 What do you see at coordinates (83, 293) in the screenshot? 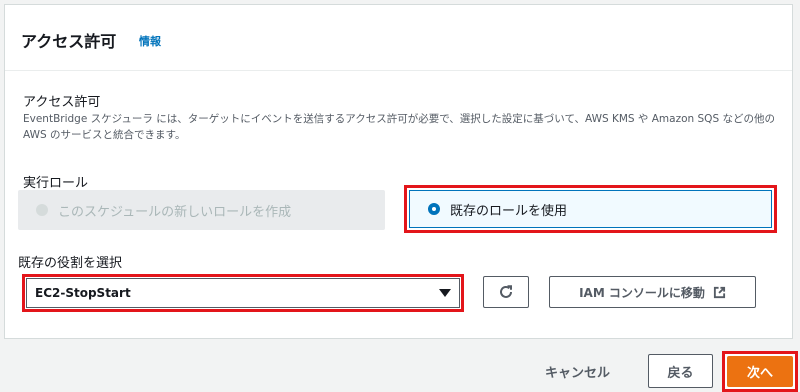
I see `existing-role-select-value: EC2-StopStart` at bounding box center [83, 293].